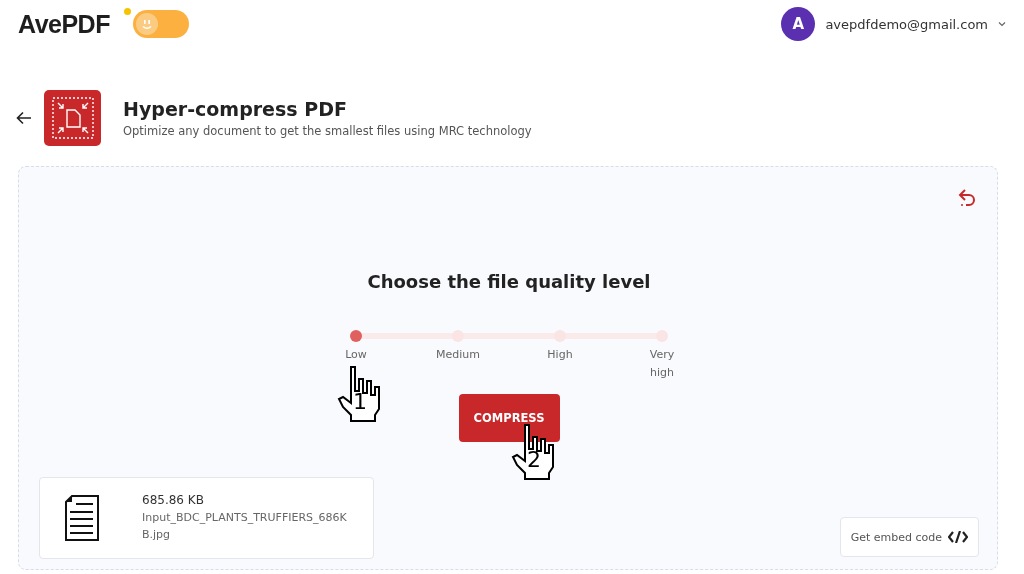  Describe the element at coordinates (360, 401) in the screenshot. I see `step-number: 1` at that location.